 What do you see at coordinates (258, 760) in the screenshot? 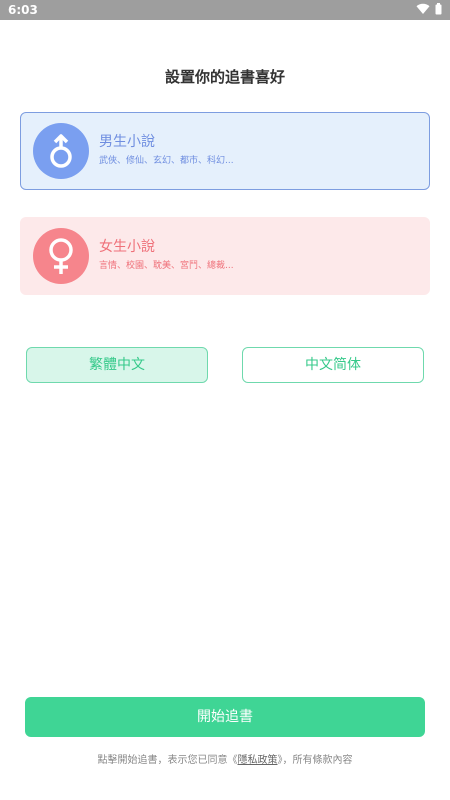
I see `privacy-policy-link: 隱私政策` at bounding box center [258, 760].